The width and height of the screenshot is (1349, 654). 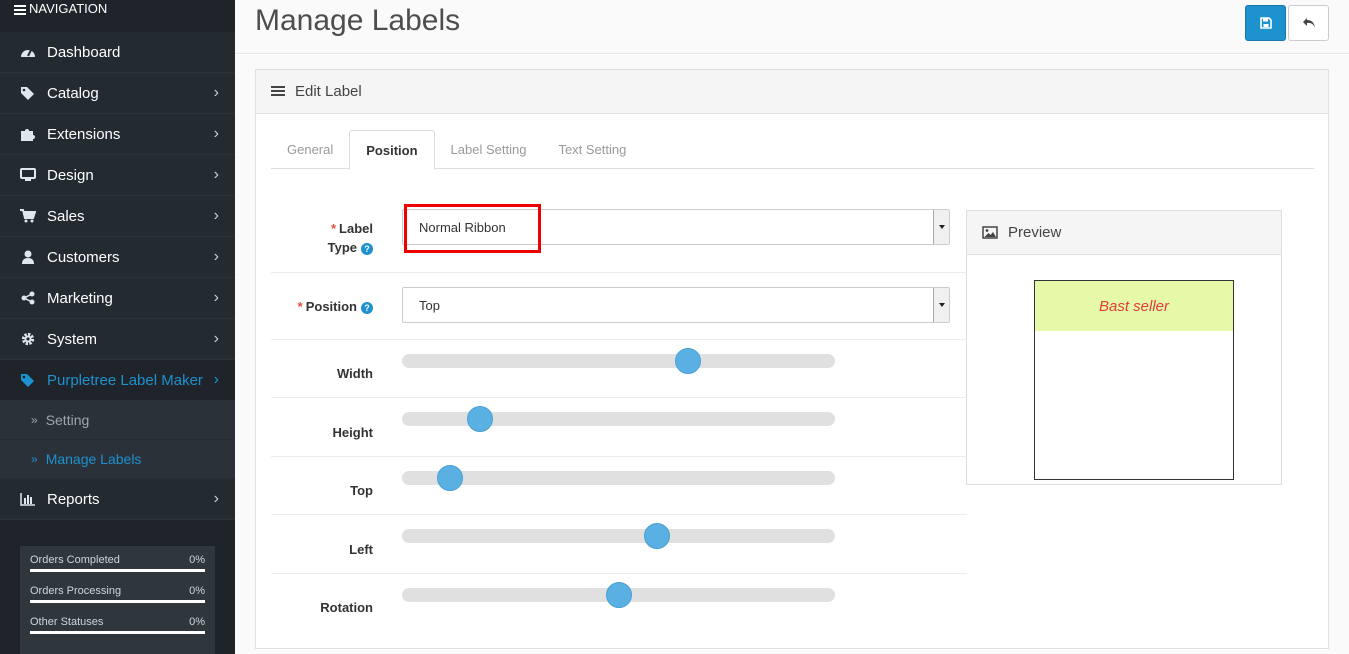 I want to click on stat-orders-completed: Orders Completed 0%, so click(x=117, y=563).